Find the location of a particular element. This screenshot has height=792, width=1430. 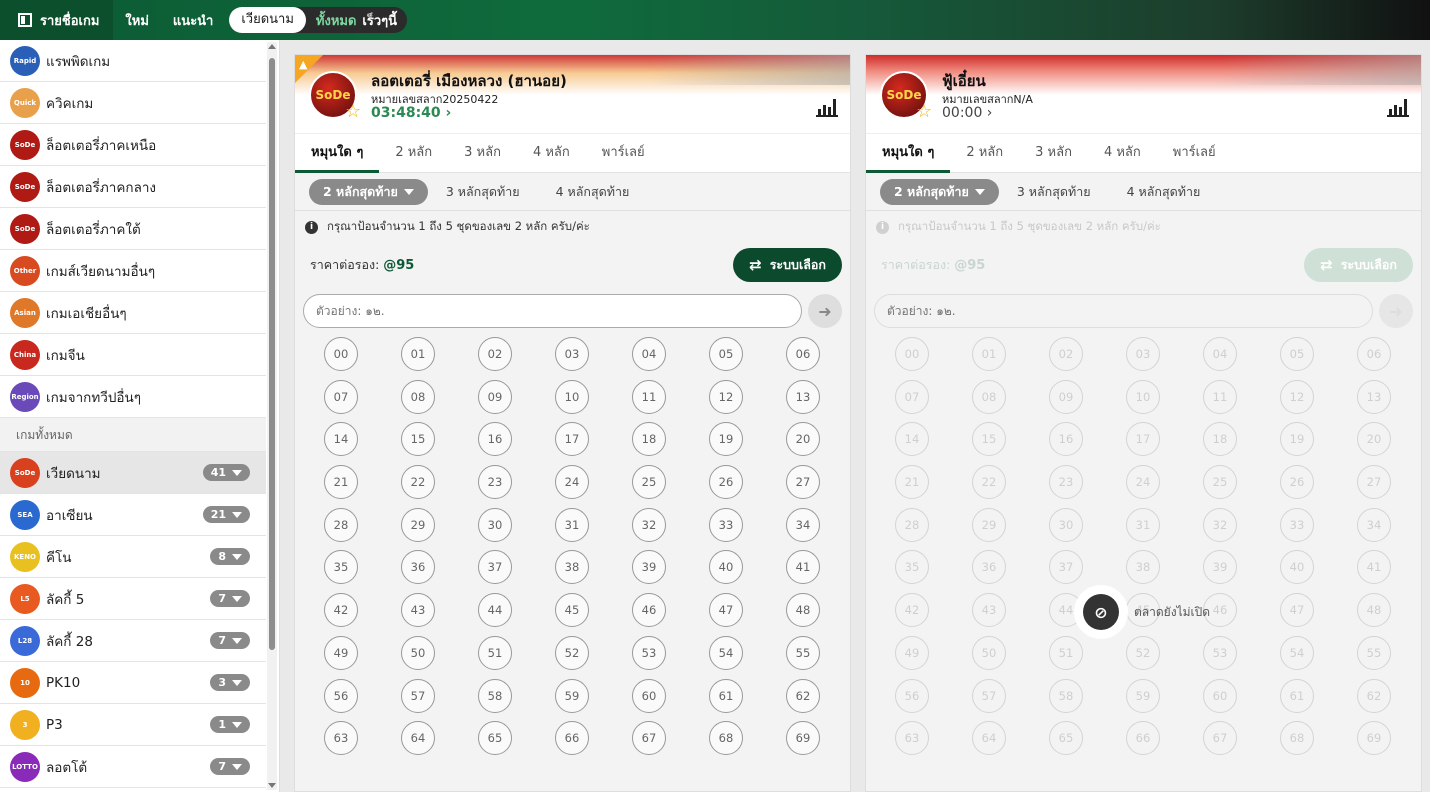

sidebar-item: SoDe ล็อตเตอรี่ภาคเหนือ is located at coordinates (133, 145).